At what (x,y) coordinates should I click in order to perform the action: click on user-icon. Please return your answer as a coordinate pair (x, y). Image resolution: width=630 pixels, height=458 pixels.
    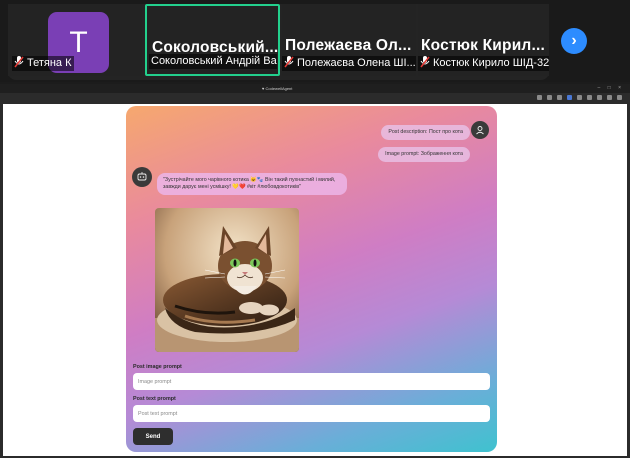
    Looking at the image, I should click on (480, 130).